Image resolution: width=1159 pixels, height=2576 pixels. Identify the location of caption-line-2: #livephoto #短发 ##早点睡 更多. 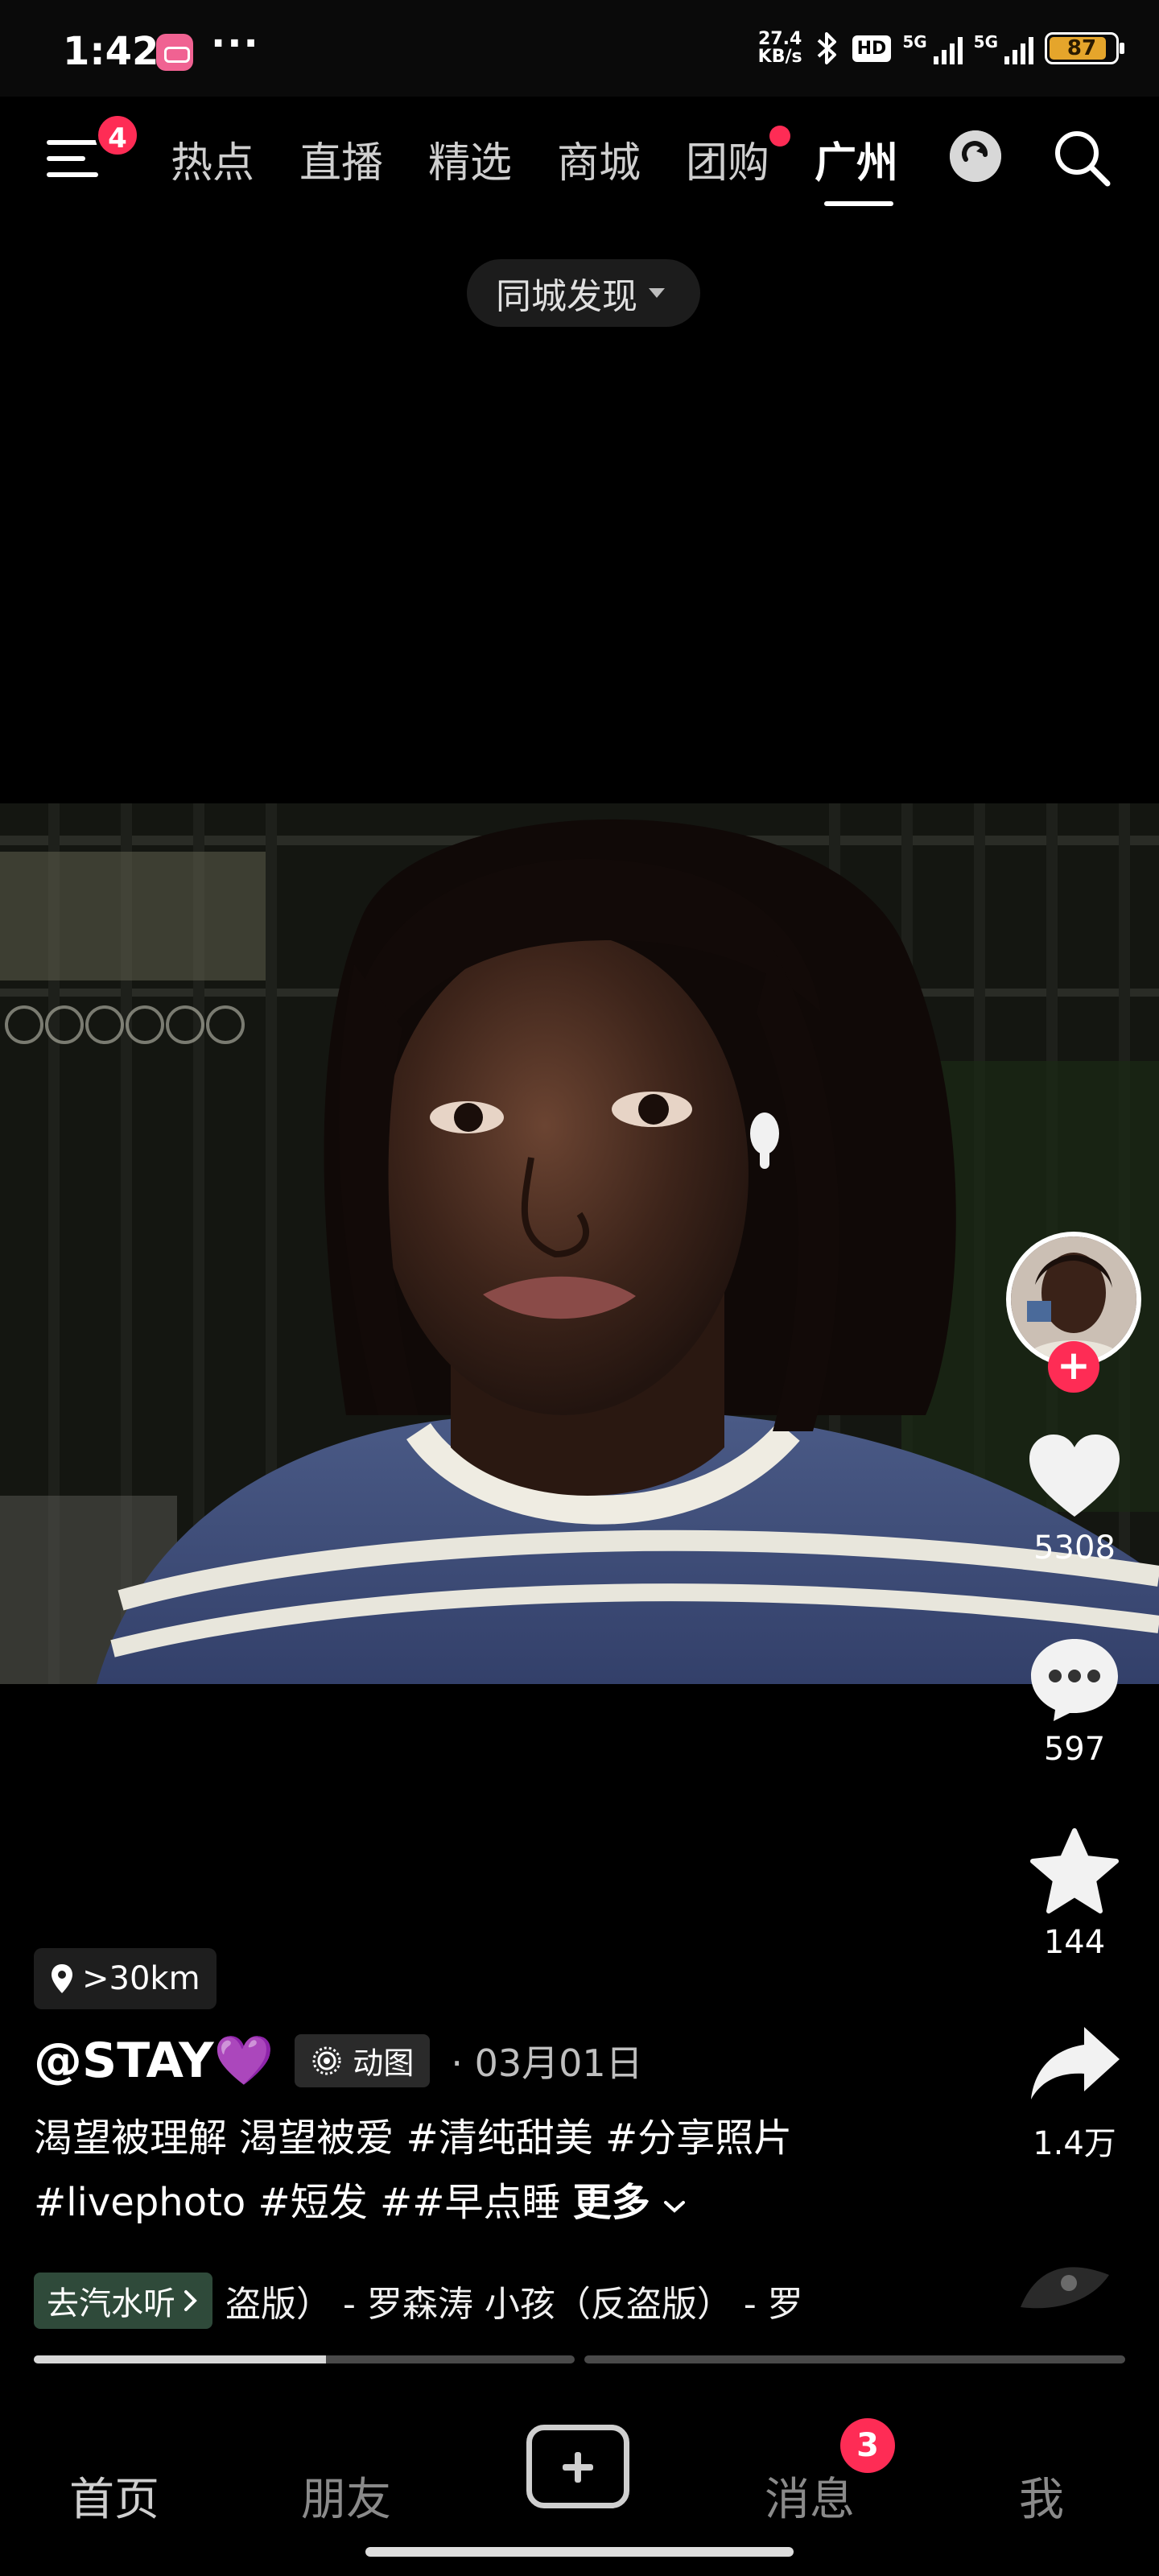
(496, 2202).